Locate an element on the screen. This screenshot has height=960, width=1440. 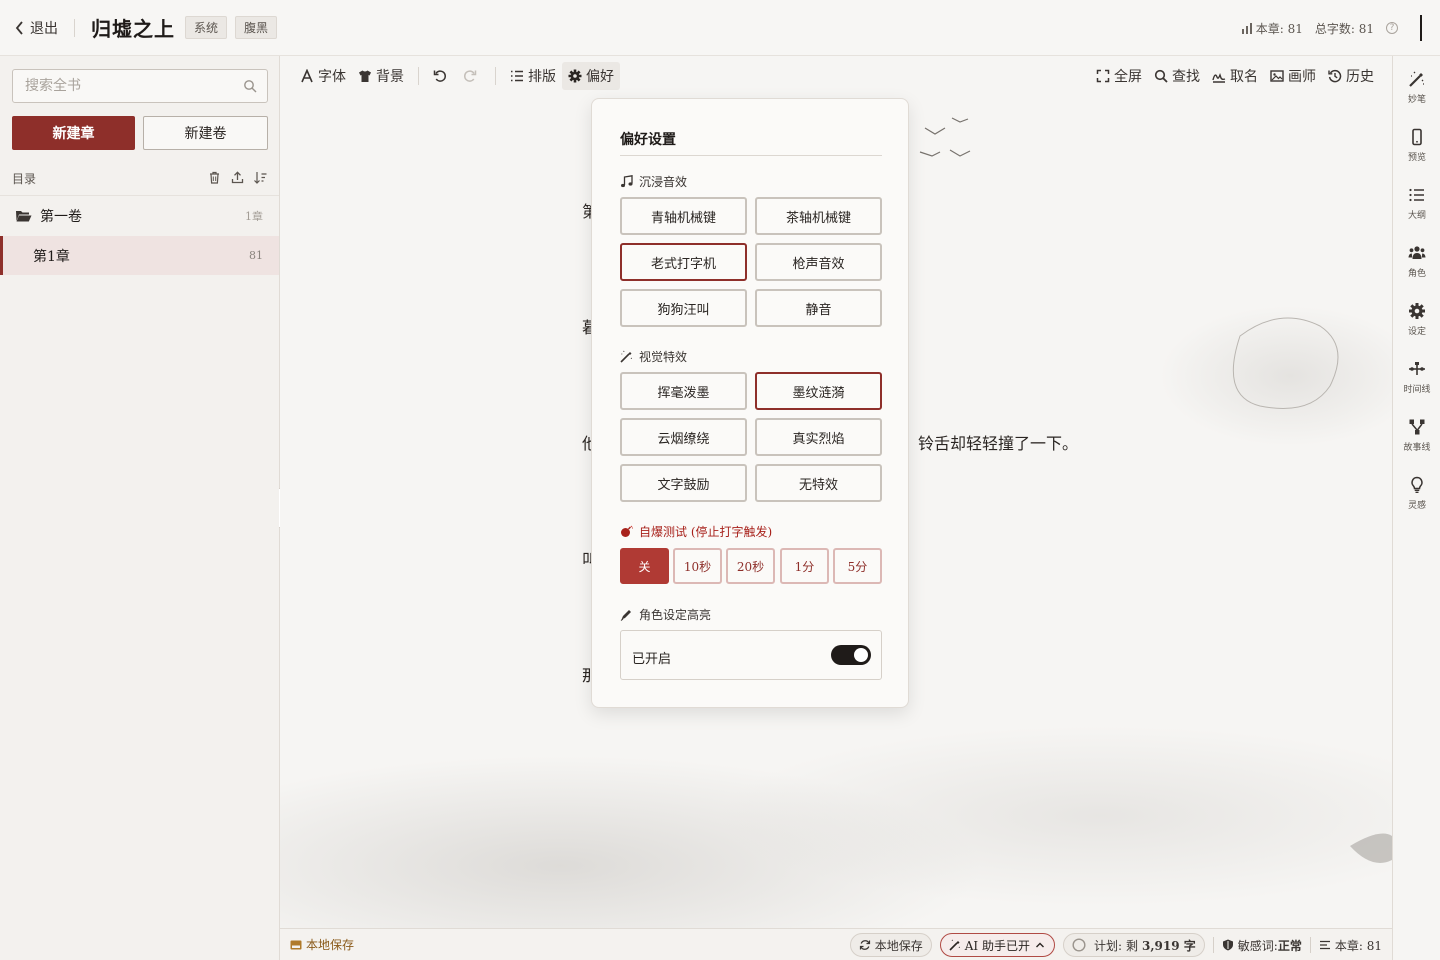
visual-option: 真实烈焰 is located at coordinates (818, 437).